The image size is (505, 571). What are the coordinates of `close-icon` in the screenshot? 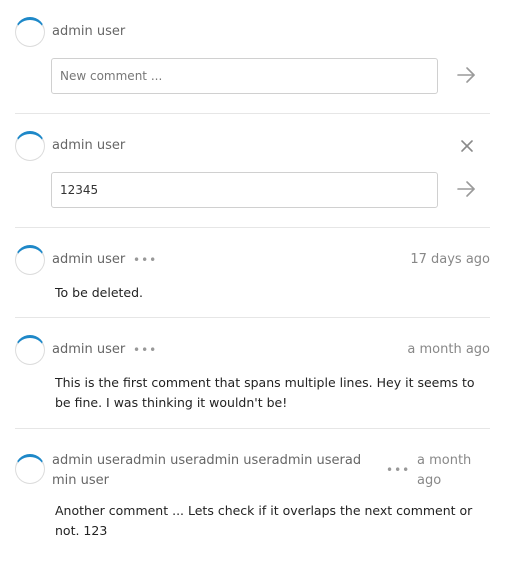 It's located at (467, 146).